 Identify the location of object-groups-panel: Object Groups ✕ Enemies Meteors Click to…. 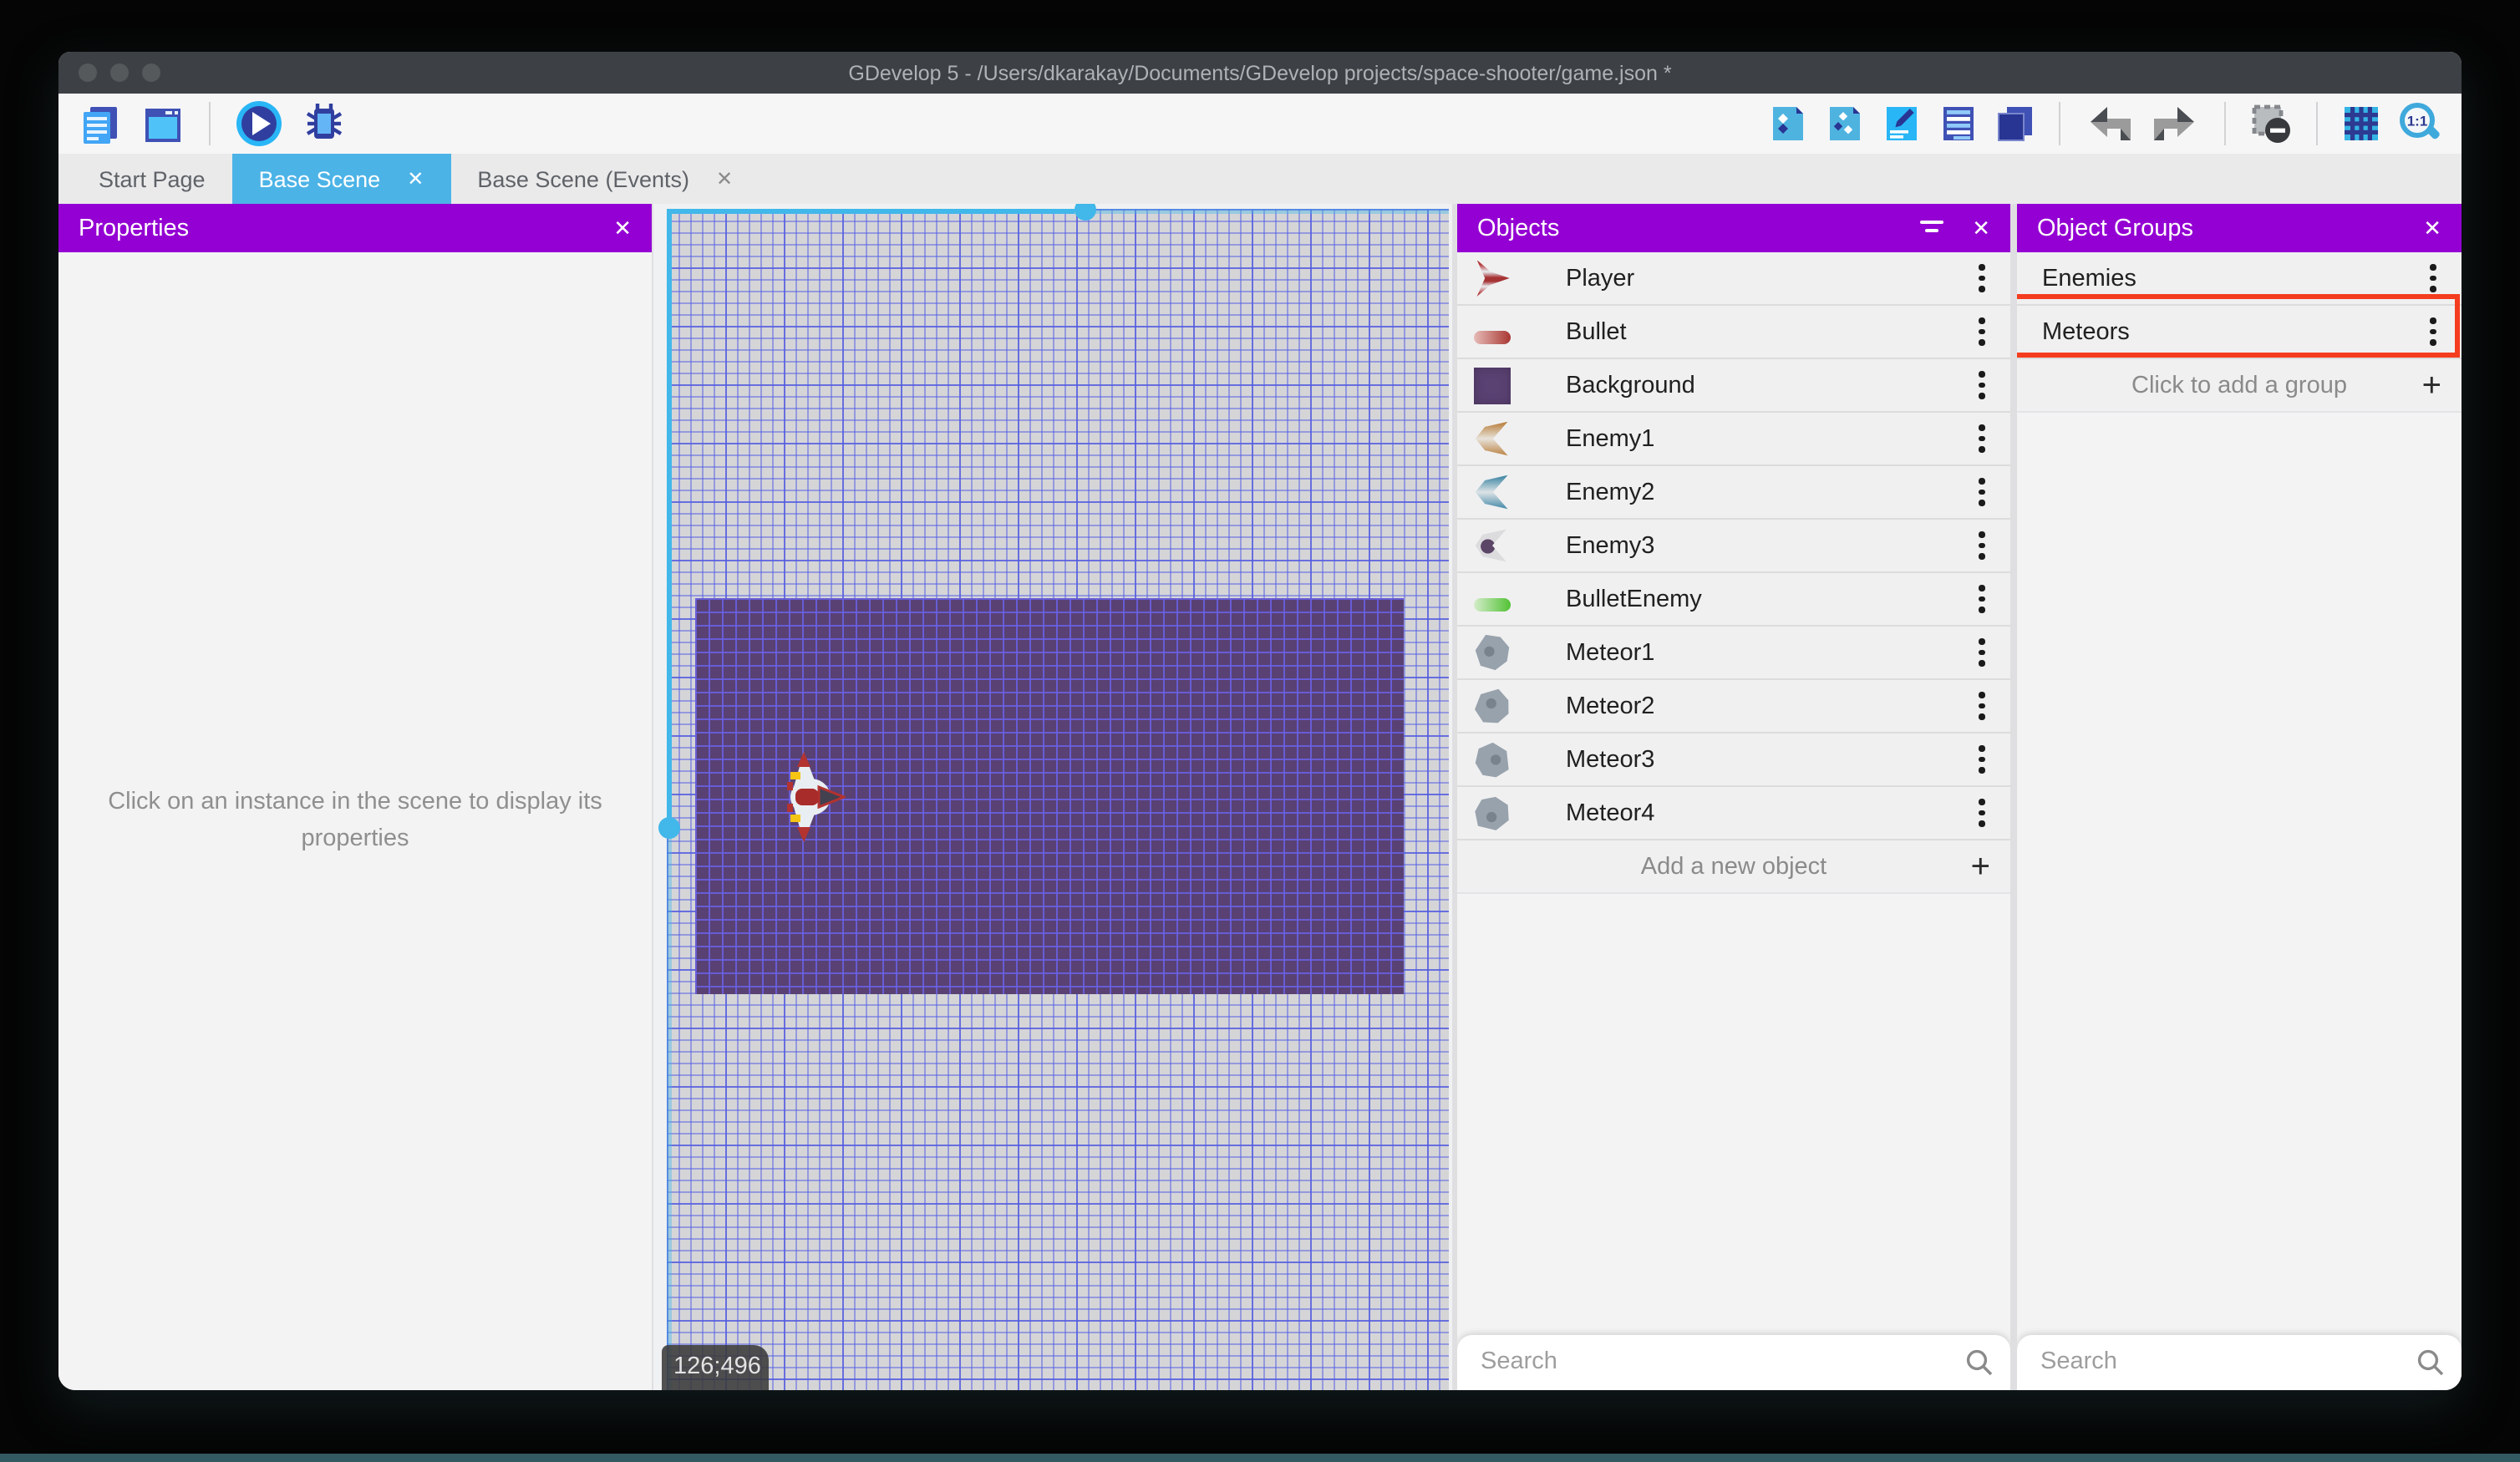
(2239, 797).